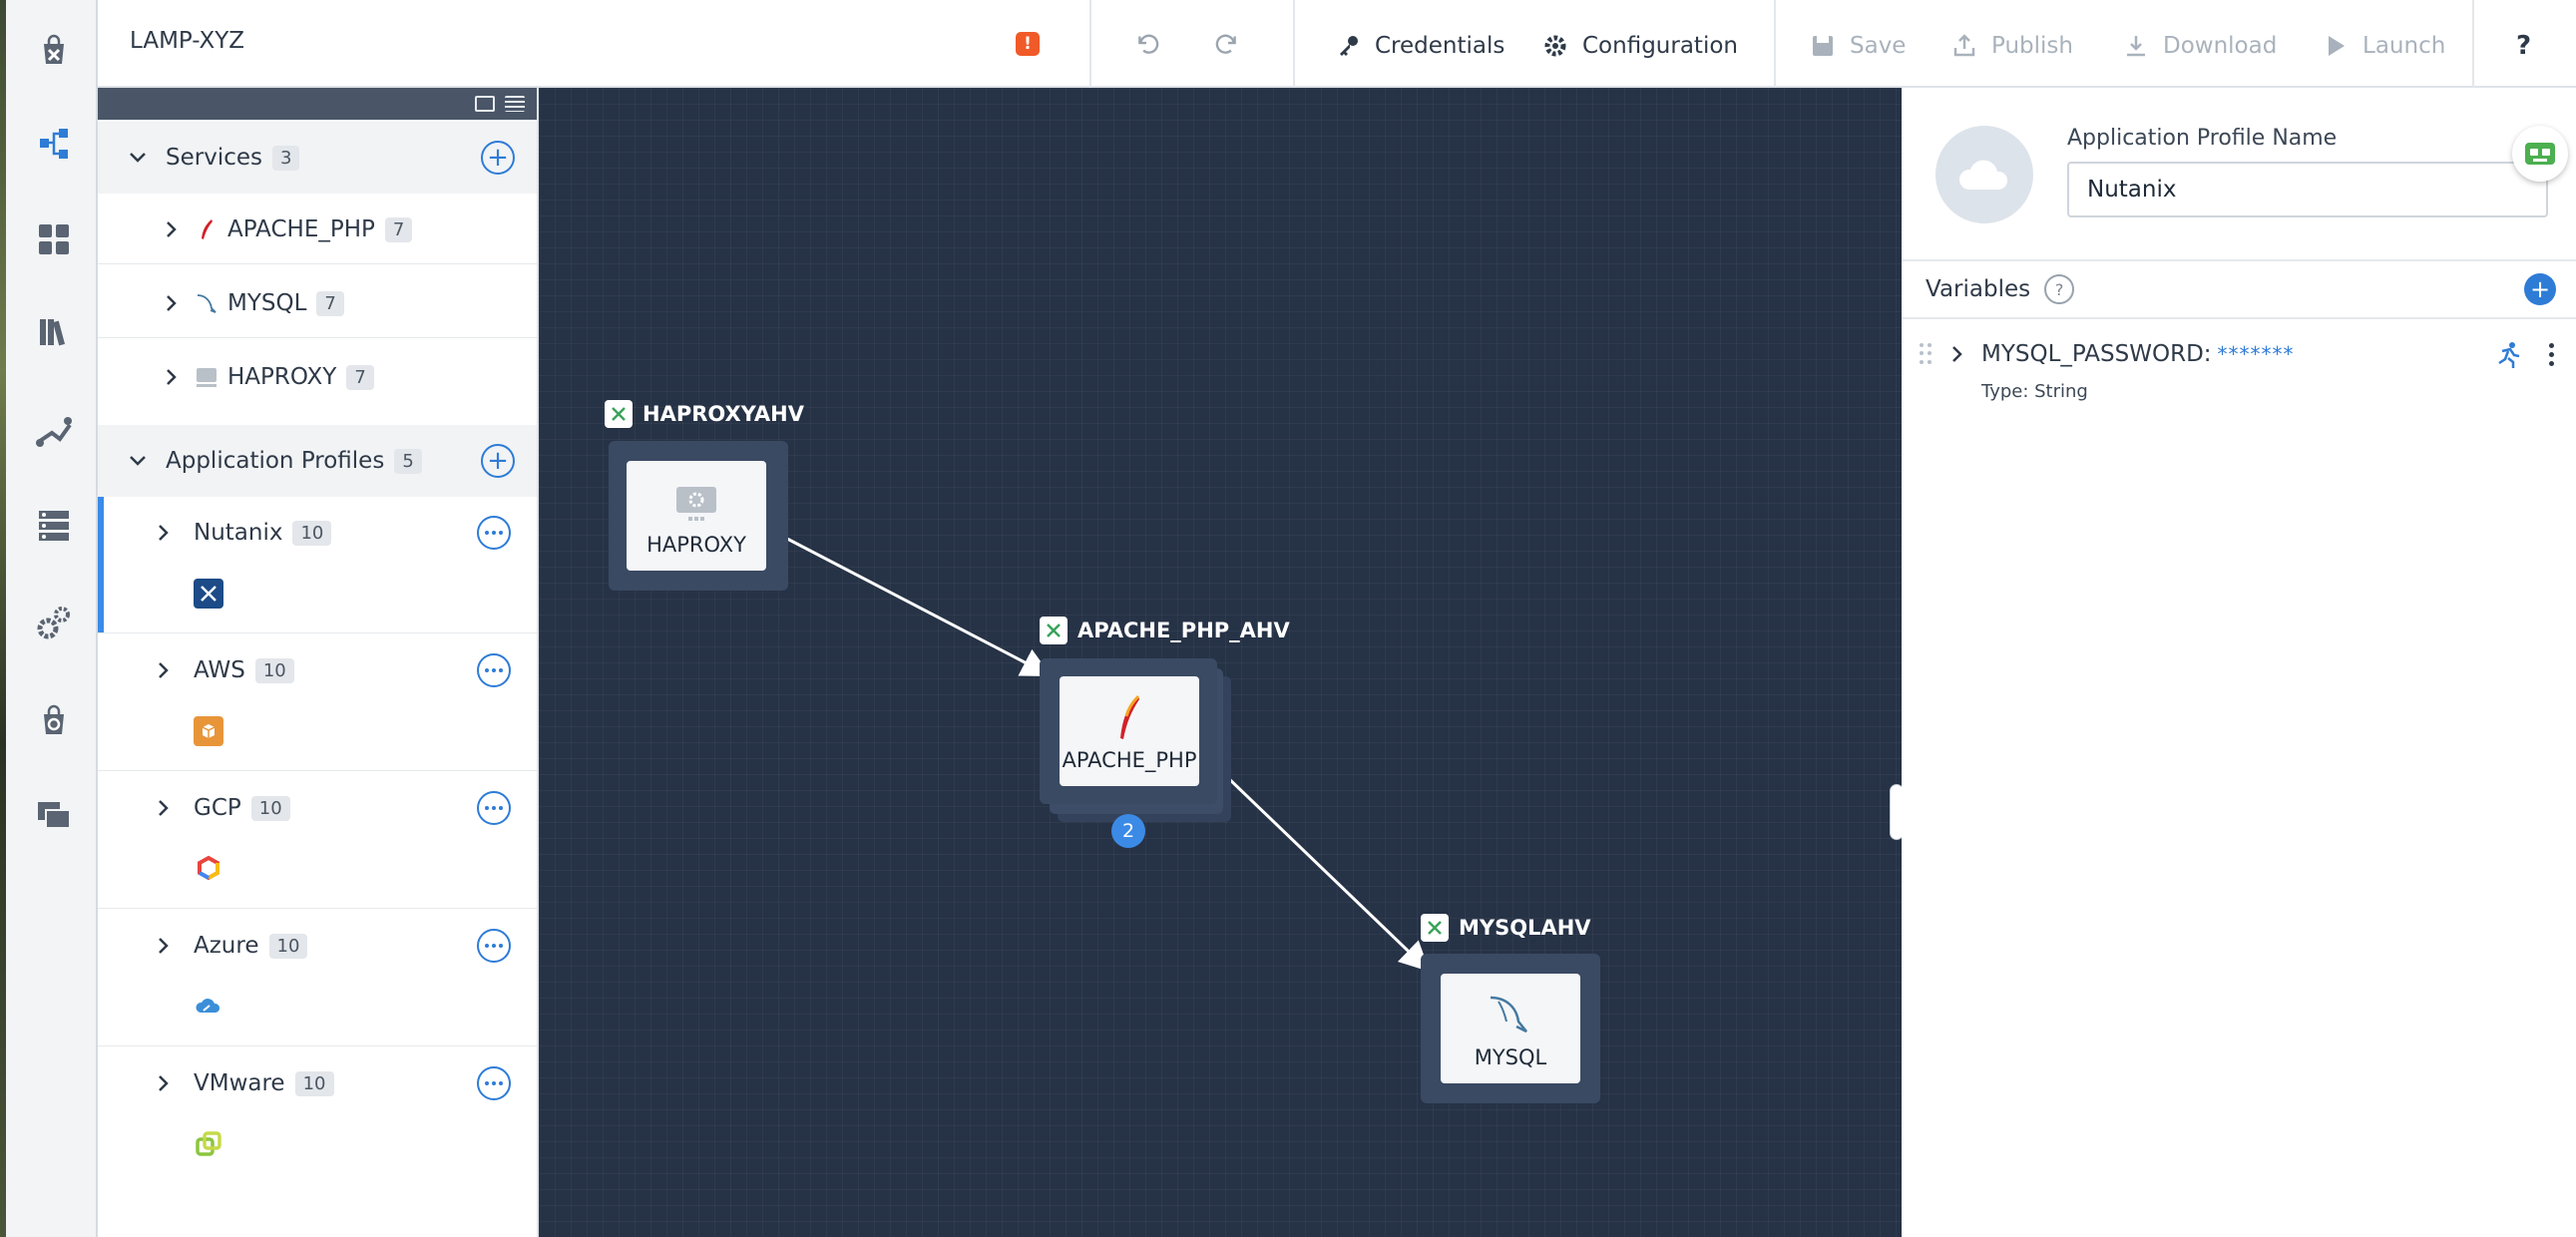 The width and height of the screenshot is (2576, 1237). What do you see at coordinates (208, 1144) in the screenshot?
I see `vmware-icon` at bounding box center [208, 1144].